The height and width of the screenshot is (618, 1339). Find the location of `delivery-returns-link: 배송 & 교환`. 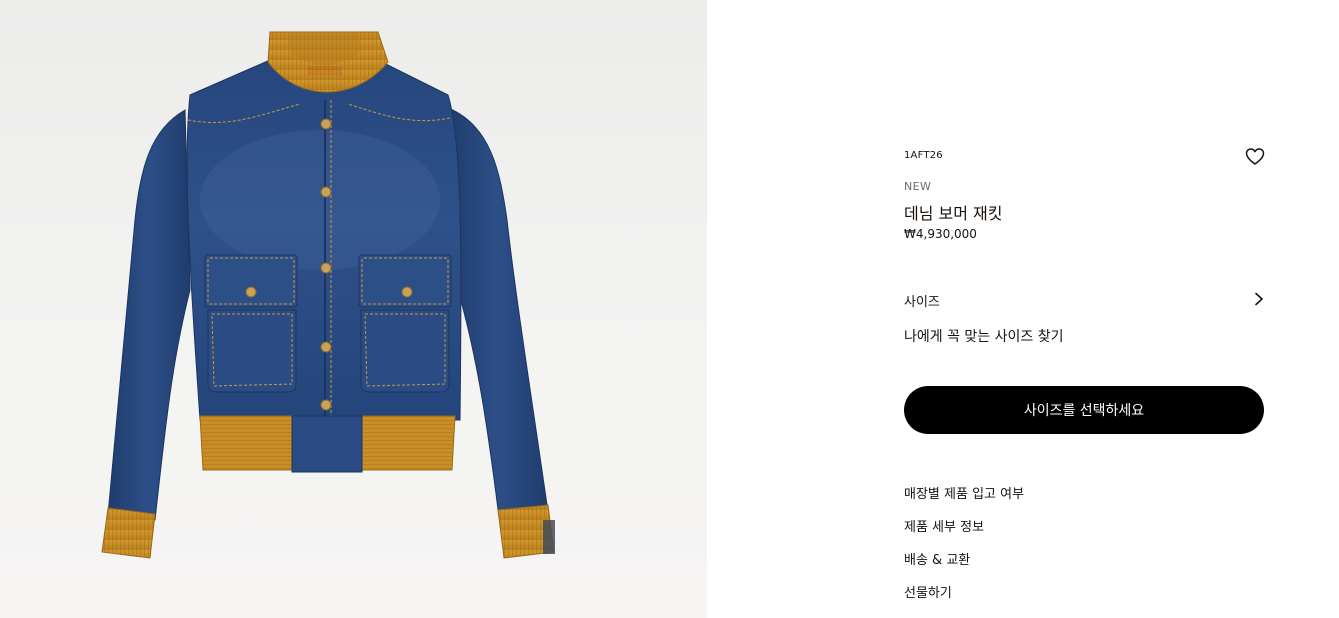

delivery-returns-link: 배송 & 교환 is located at coordinates (1084, 568).